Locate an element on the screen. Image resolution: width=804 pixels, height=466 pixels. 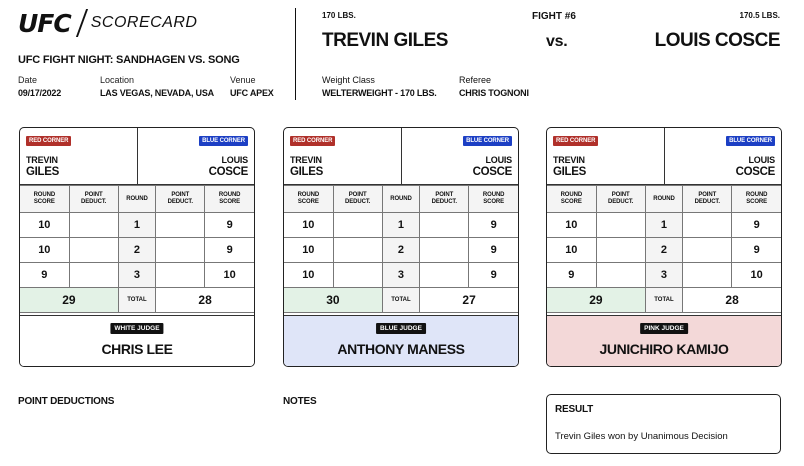
judge-section: BLUE JUDGE ANTHONY MANESS is located at coordinates (401, 340).